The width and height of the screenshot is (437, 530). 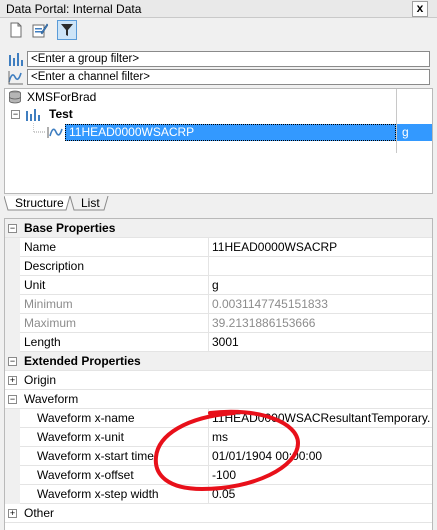 What do you see at coordinates (86, 418) in the screenshot?
I see `property-name: Waveform x-name` at bounding box center [86, 418].